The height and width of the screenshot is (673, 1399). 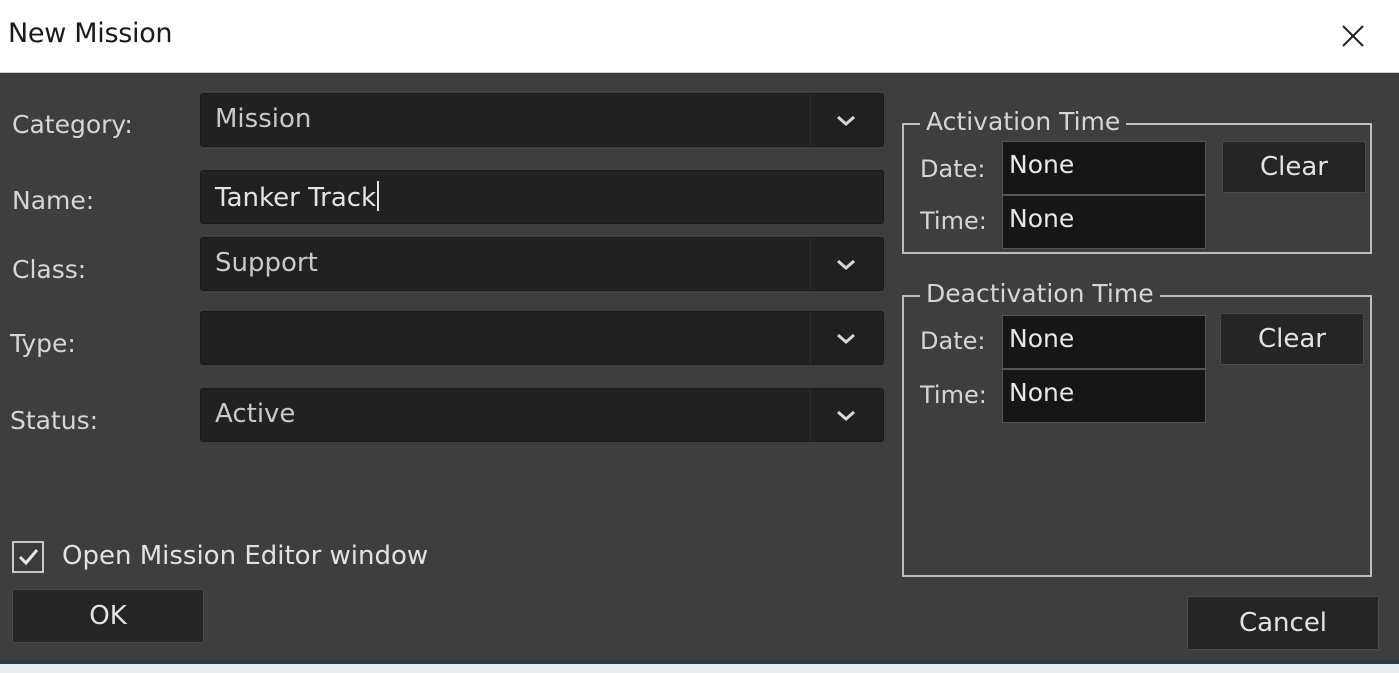 I want to click on text-caret, so click(x=378, y=196).